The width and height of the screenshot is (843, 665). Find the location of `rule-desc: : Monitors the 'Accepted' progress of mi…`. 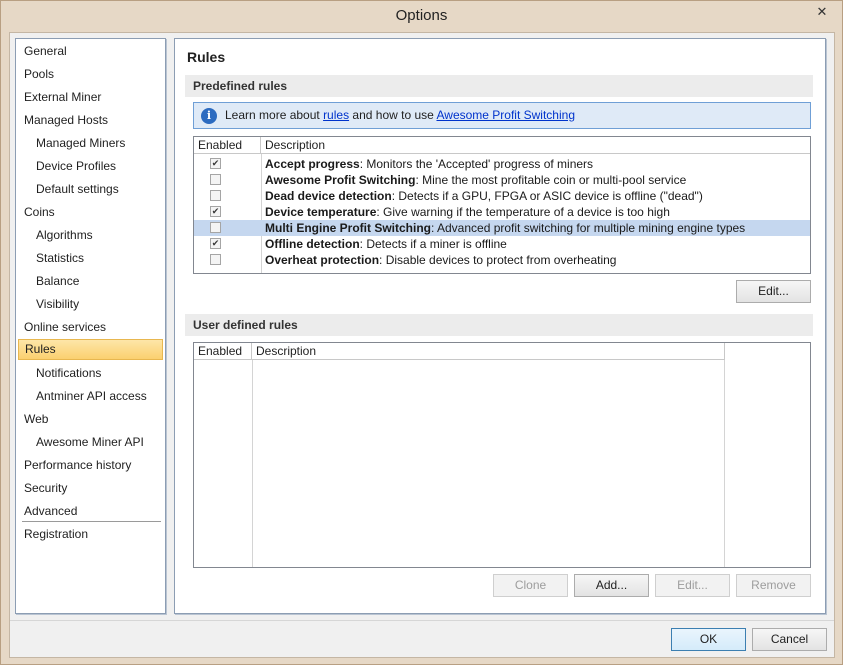

rule-desc: : Monitors the 'Accepted' progress of mi… is located at coordinates (476, 164).